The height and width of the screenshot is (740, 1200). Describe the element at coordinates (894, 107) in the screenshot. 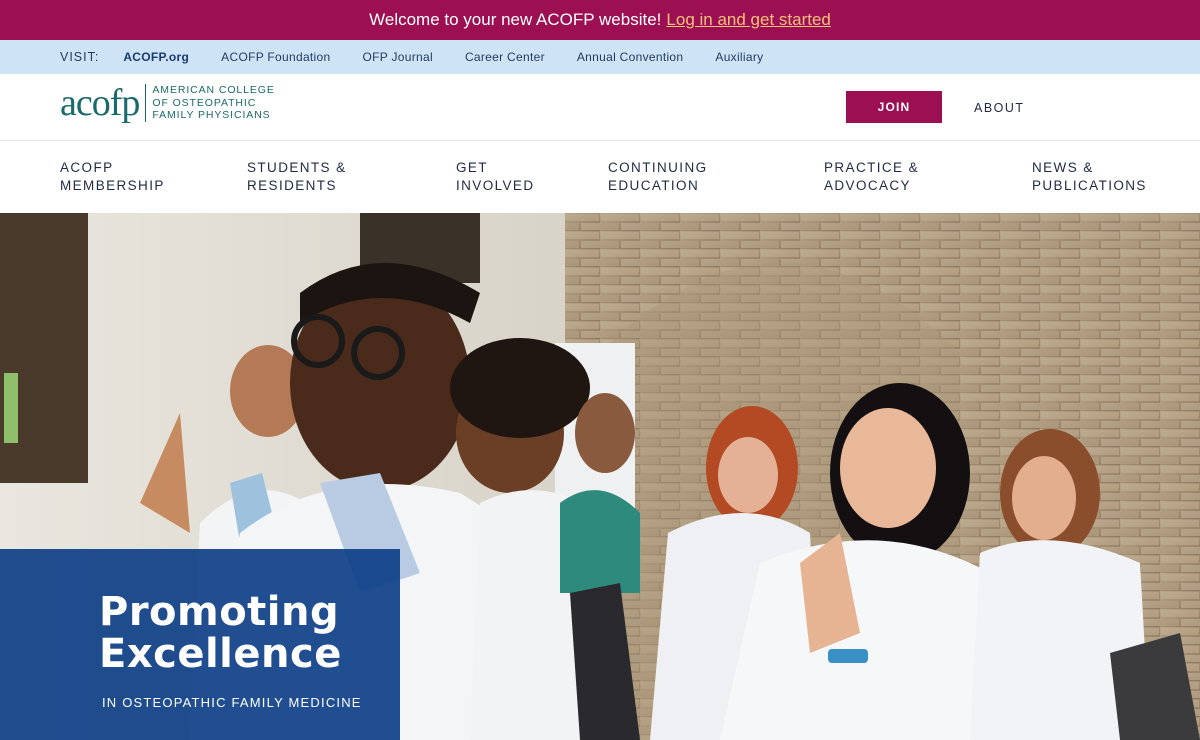

I see `join-button: JOIN` at that location.